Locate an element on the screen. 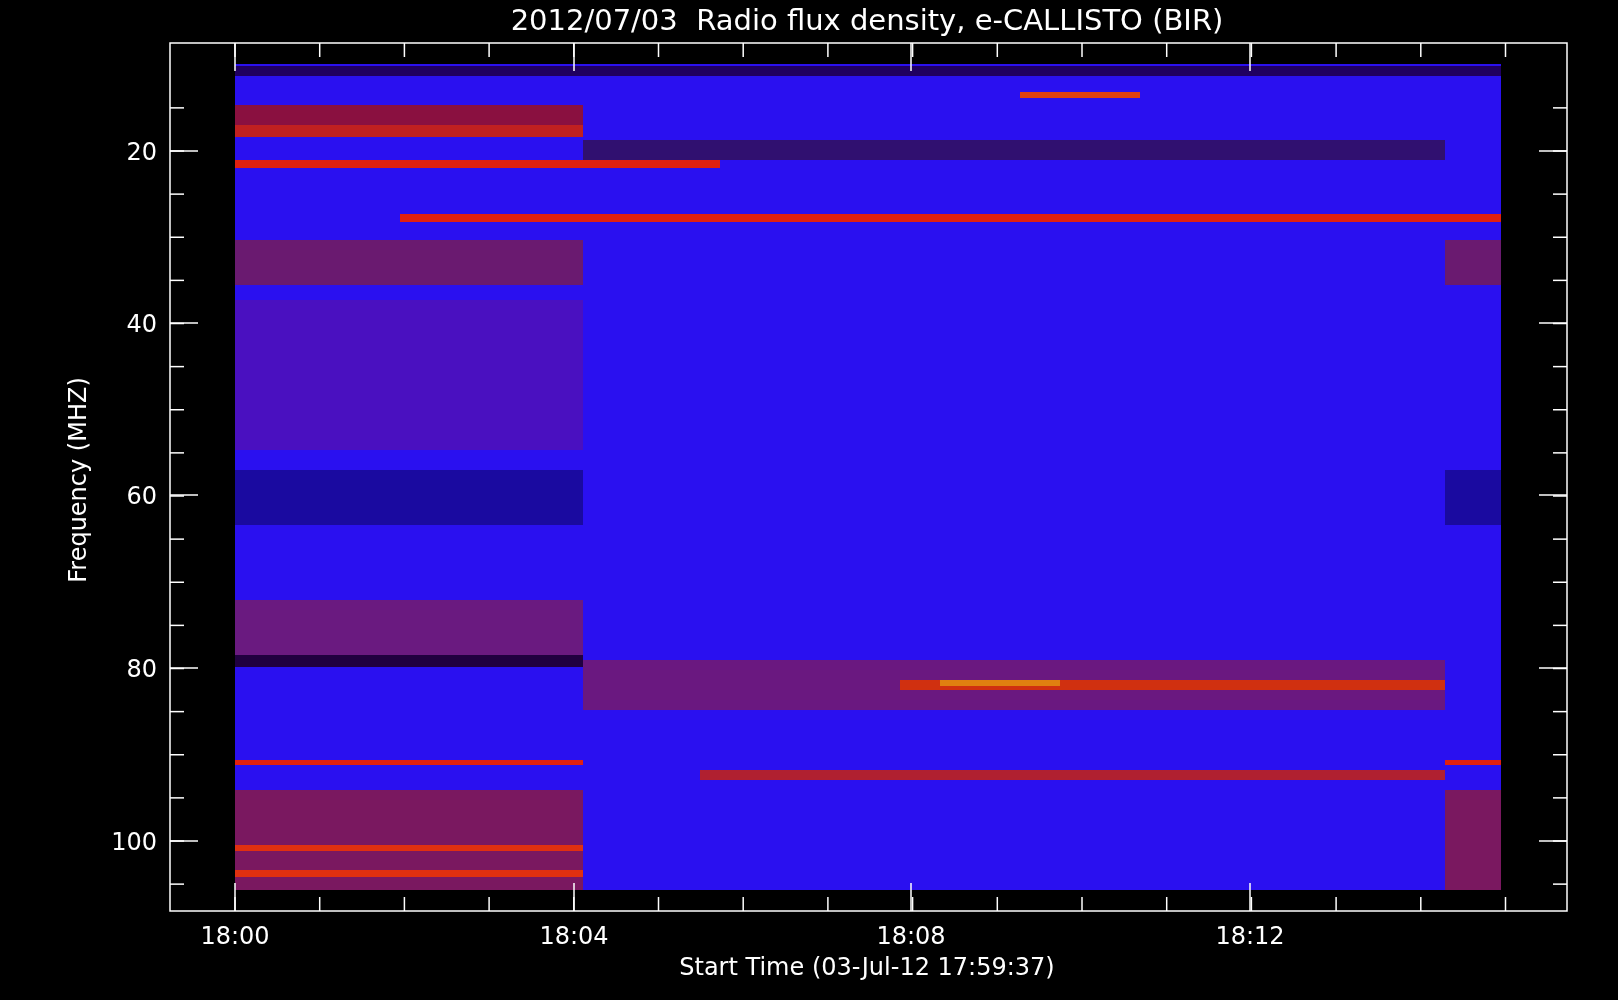 This screenshot has height=1000, width=1618. y-tick-label: 80 is located at coordinates (141, 669).